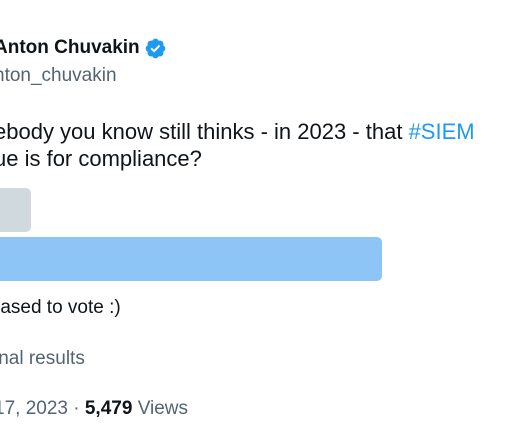  I want to click on author-name: Anton Chuvakin, so click(83, 48).